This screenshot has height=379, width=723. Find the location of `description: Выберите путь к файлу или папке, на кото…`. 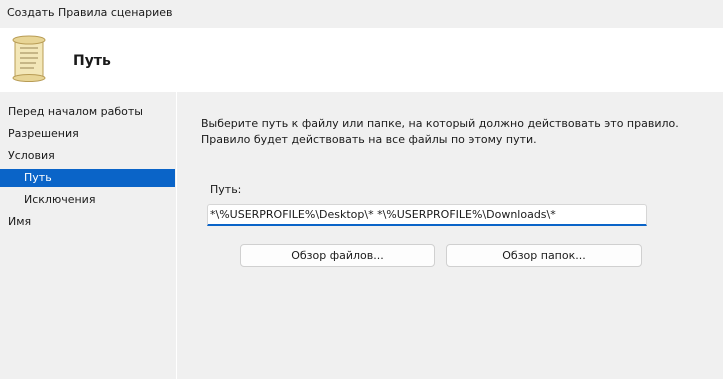

description: Выберите путь к файлу или папке, на кото… is located at coordinates (451, 132).